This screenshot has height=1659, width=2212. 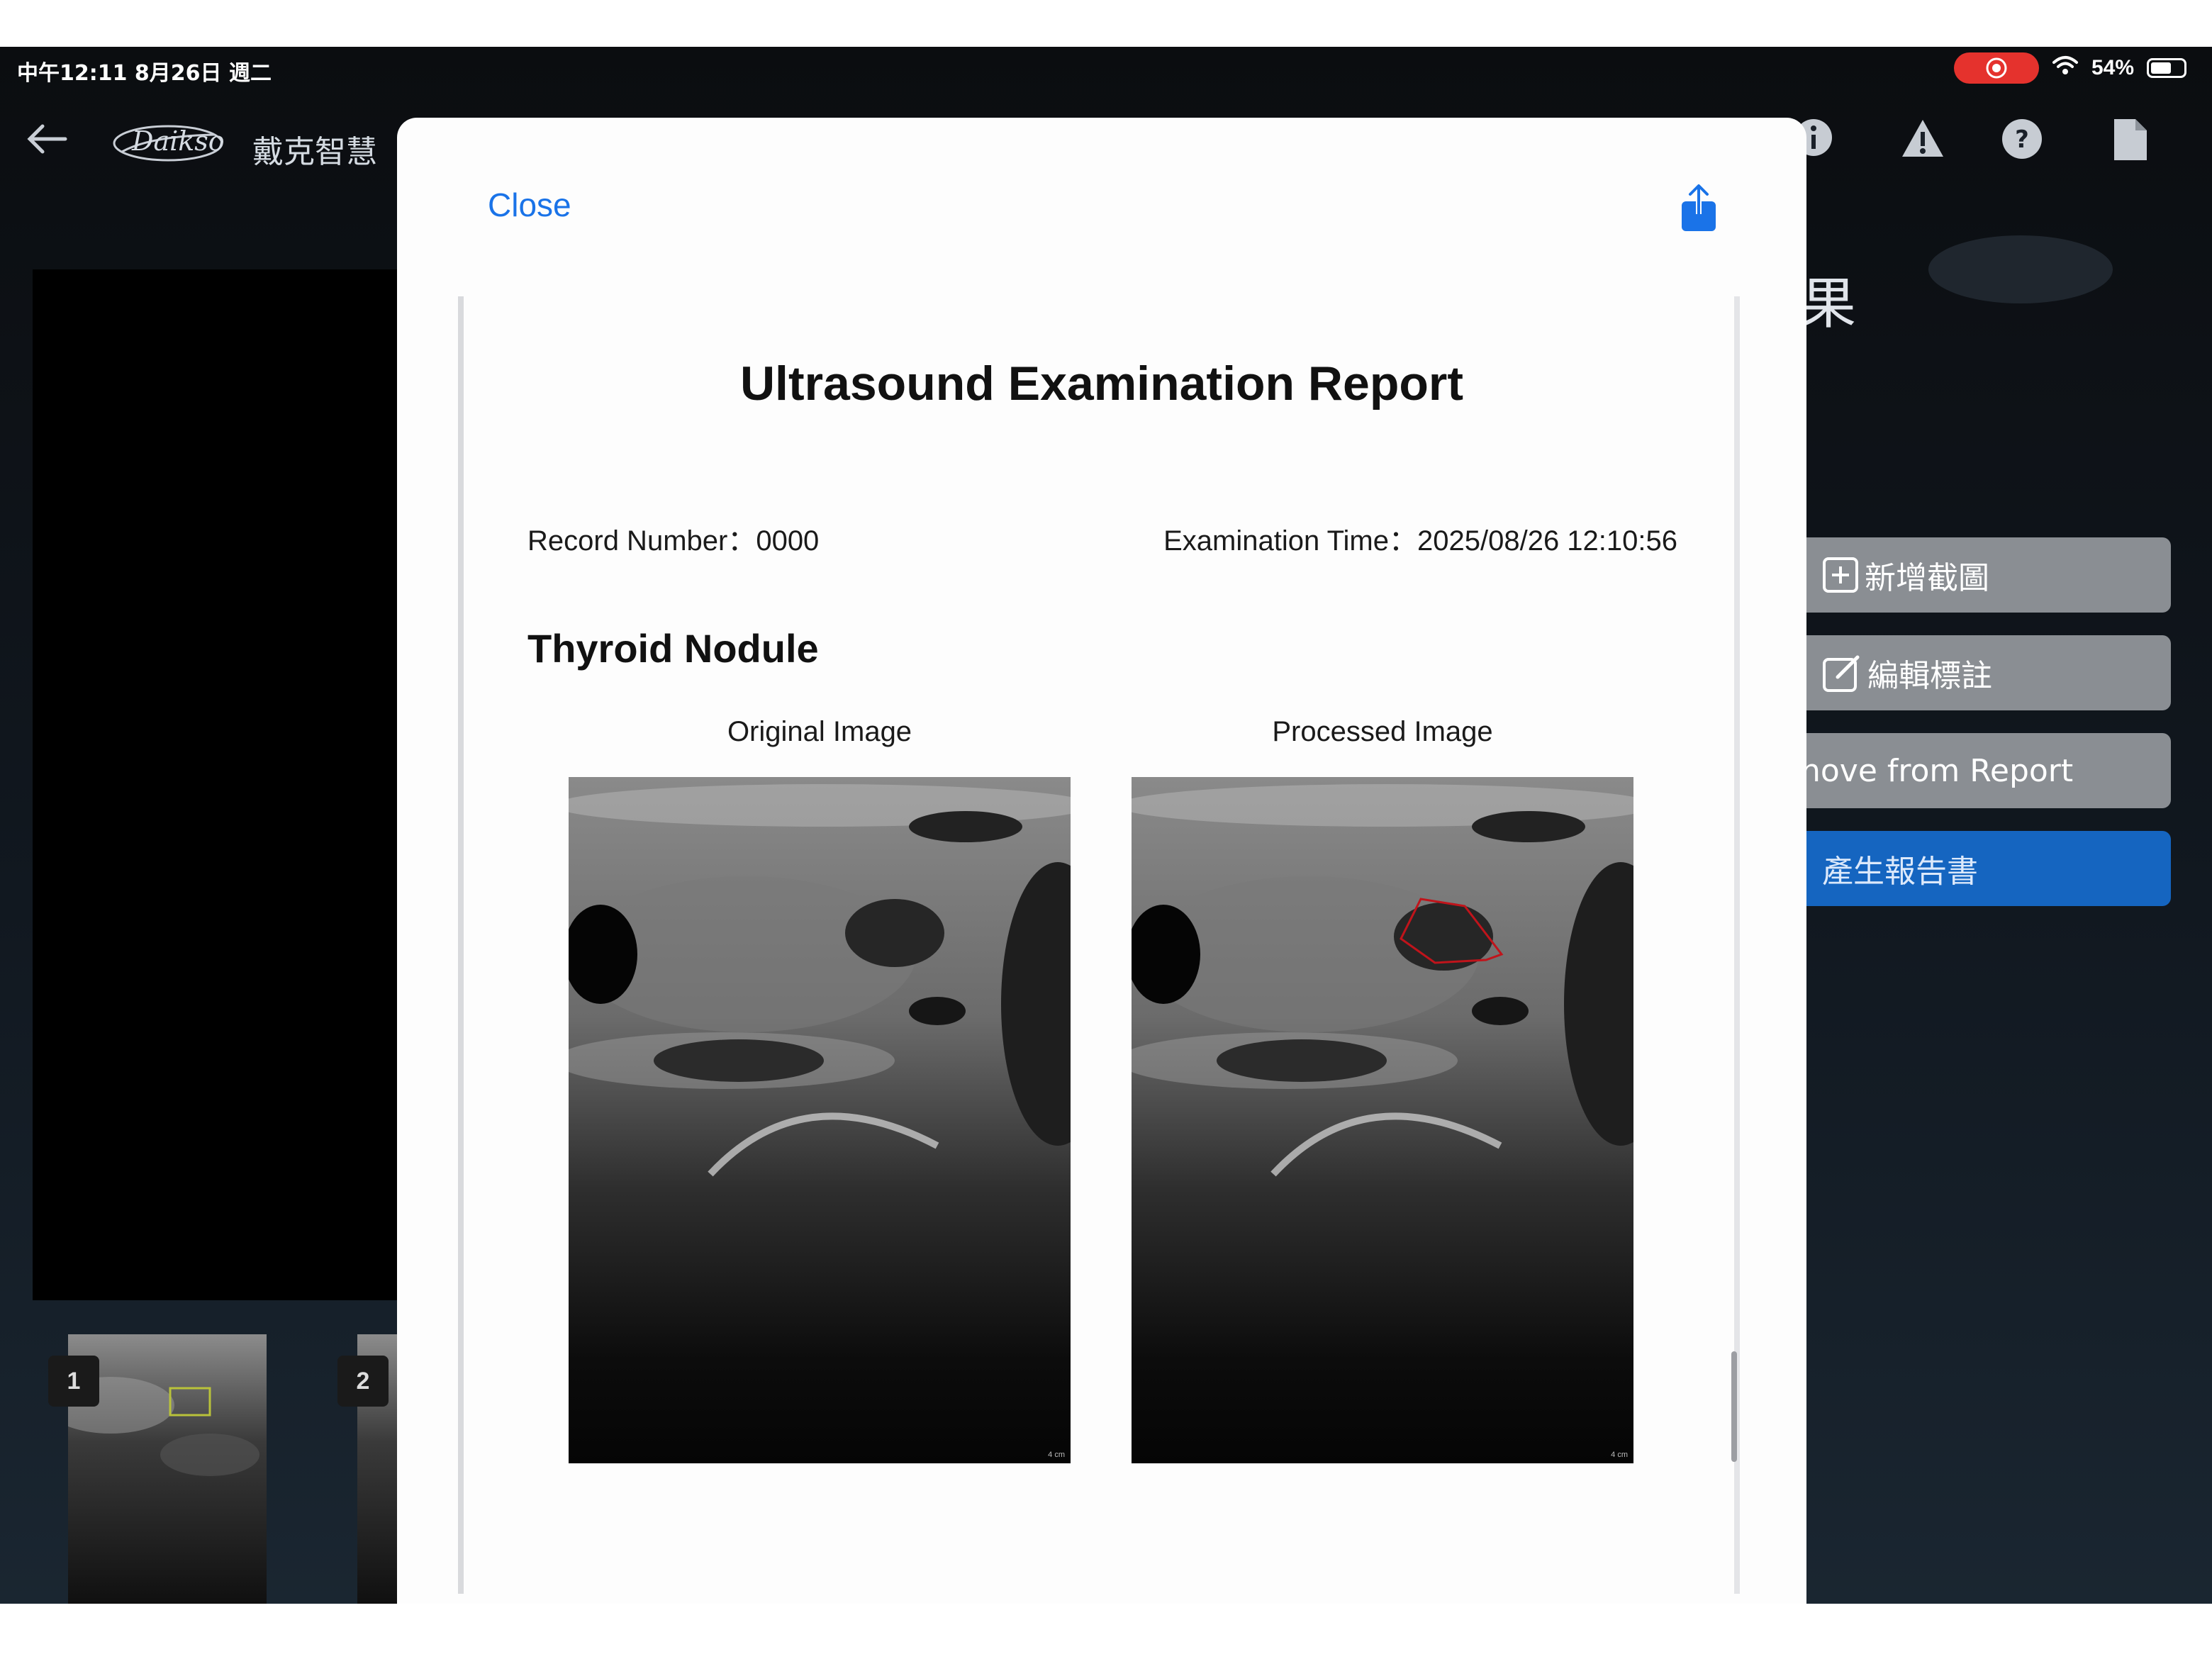 I want to click on add-screenshot-button: 新增截圖, so click(x=1971, y=575).